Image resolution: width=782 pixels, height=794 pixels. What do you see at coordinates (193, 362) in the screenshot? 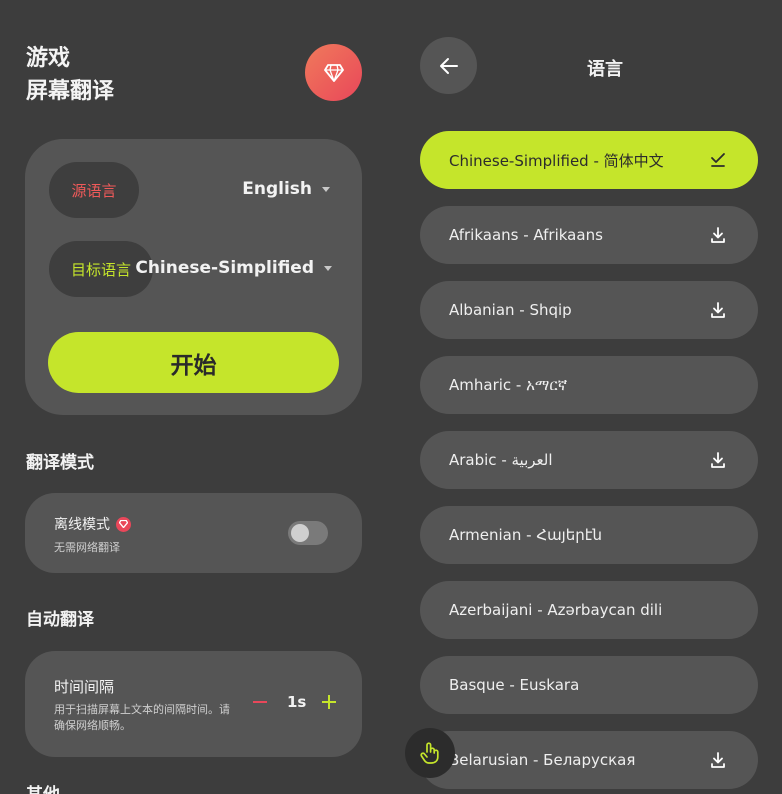
I see `start-button: 开始` at bounding box center [193, 362].